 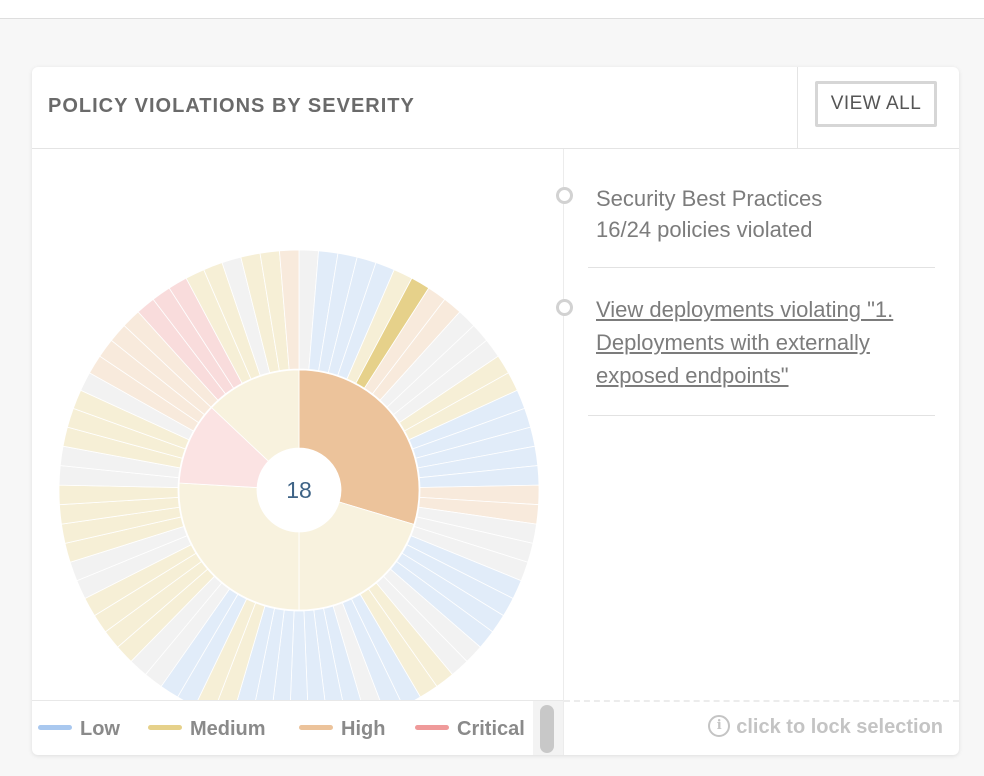 I want to click on legend-label-low: Low, so click(x=100, y=729).